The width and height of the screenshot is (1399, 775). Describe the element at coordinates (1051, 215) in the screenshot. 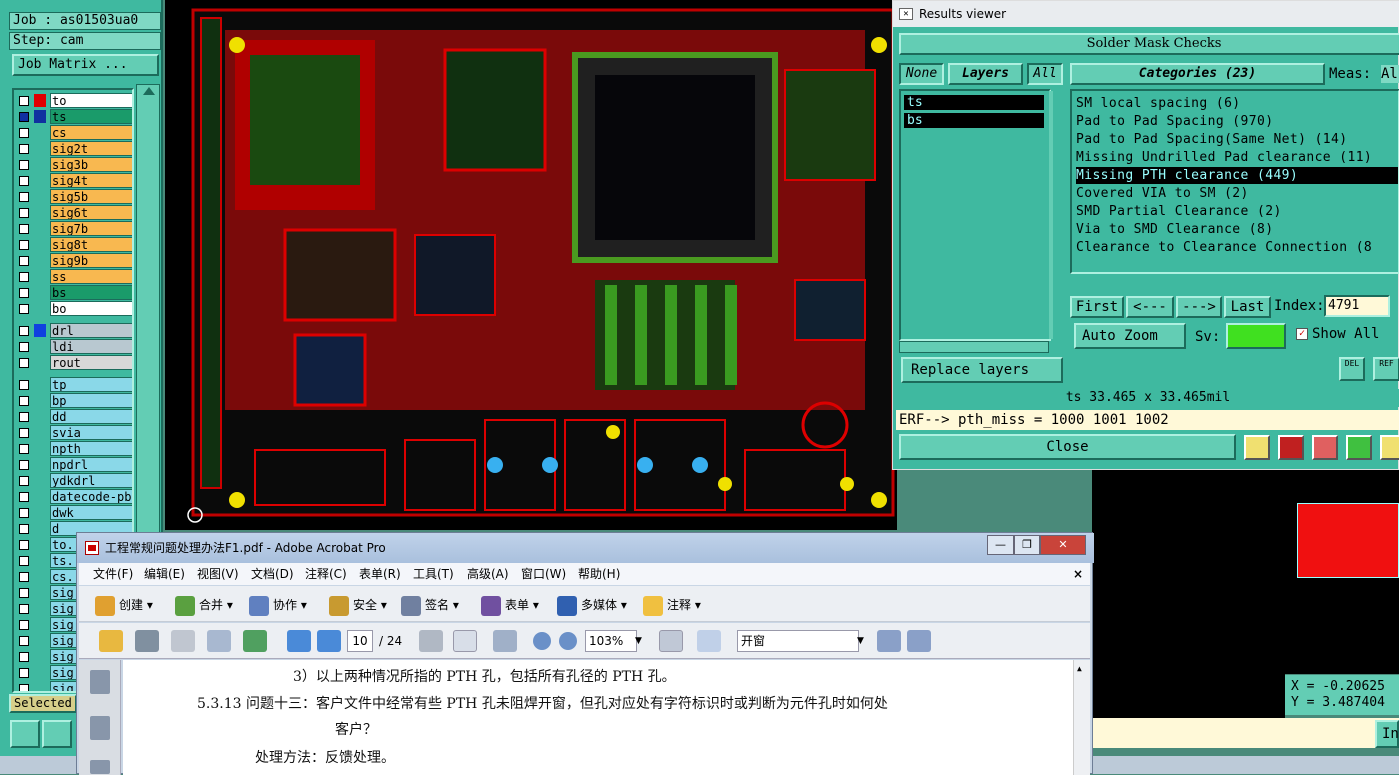

I see `layers-scrollbar` at that location.